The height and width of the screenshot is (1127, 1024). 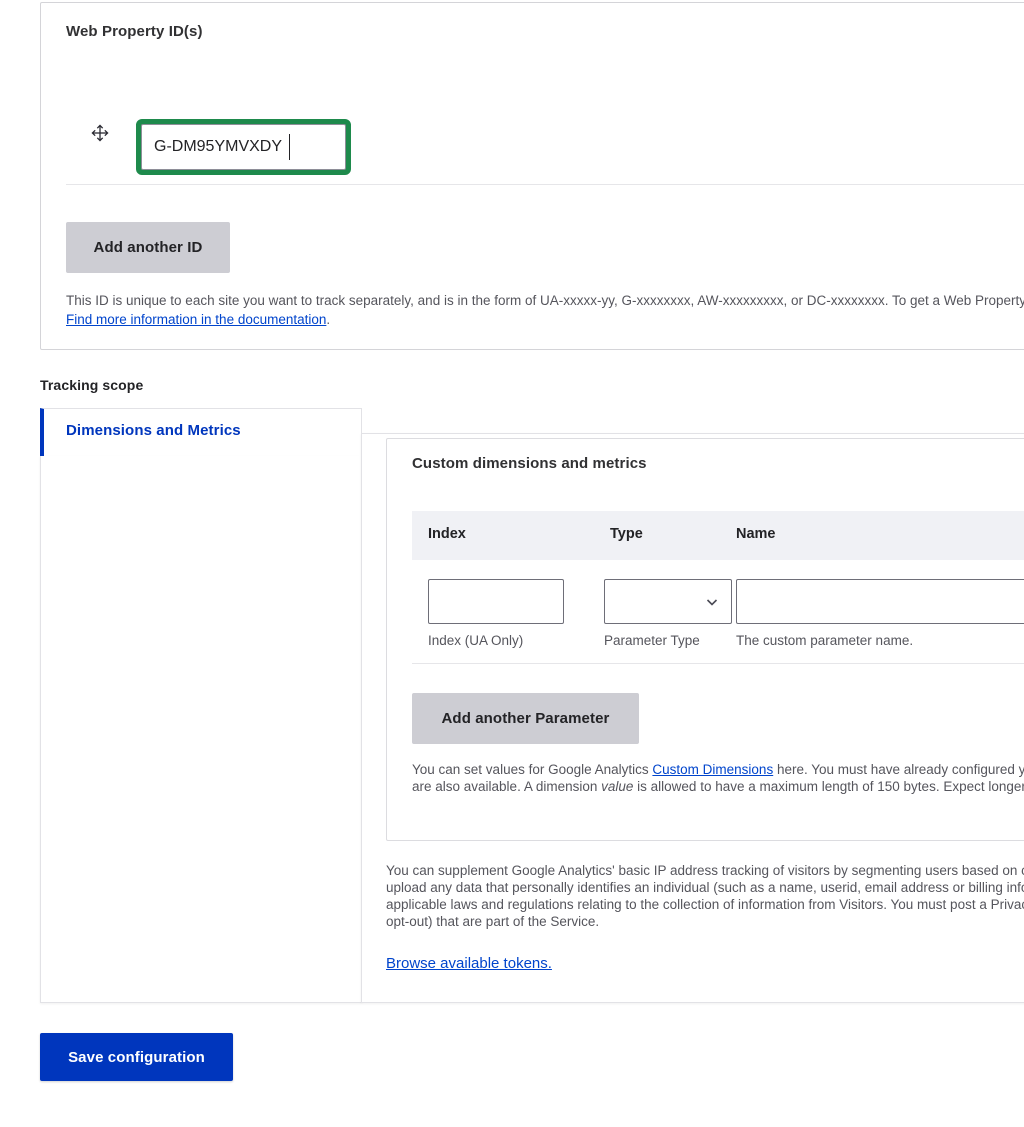 What do you see at coordinates (525, 718) in the screenshot?
I see `add-another-parameter-button: Add another Parameter` at bounding box center [525, 718].